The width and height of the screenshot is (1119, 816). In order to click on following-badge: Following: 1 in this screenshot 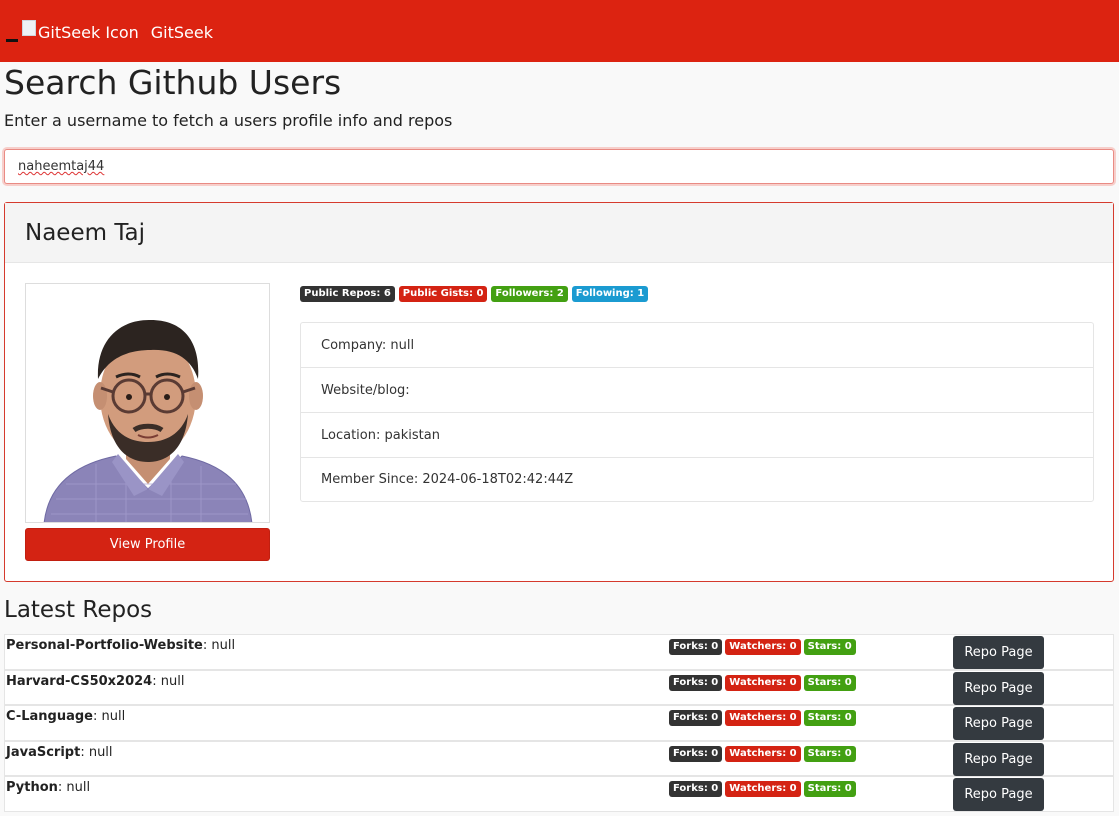, I will do `click(610, 294)`.